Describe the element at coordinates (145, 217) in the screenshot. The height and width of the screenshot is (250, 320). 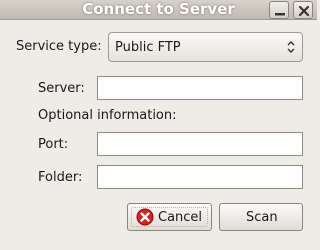
I see `cancel-icon` at that location.